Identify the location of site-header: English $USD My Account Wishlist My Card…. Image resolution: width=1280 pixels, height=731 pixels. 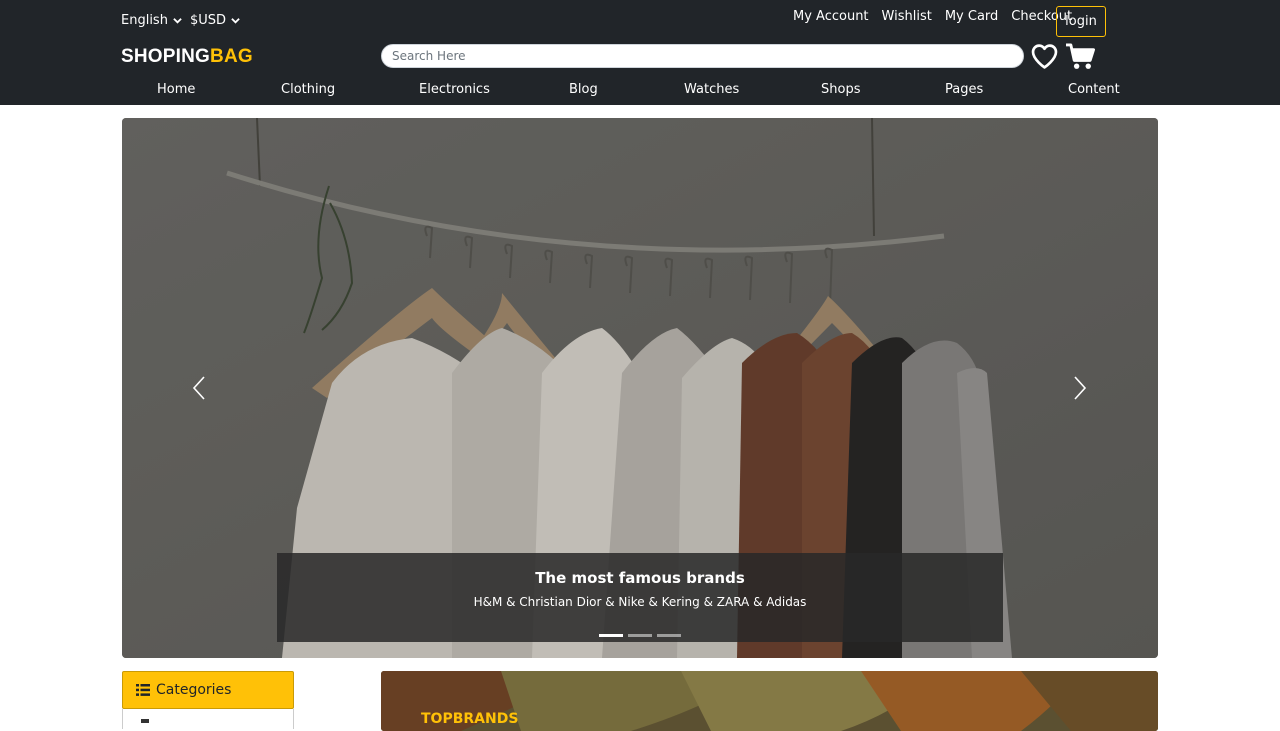
(640, 52).